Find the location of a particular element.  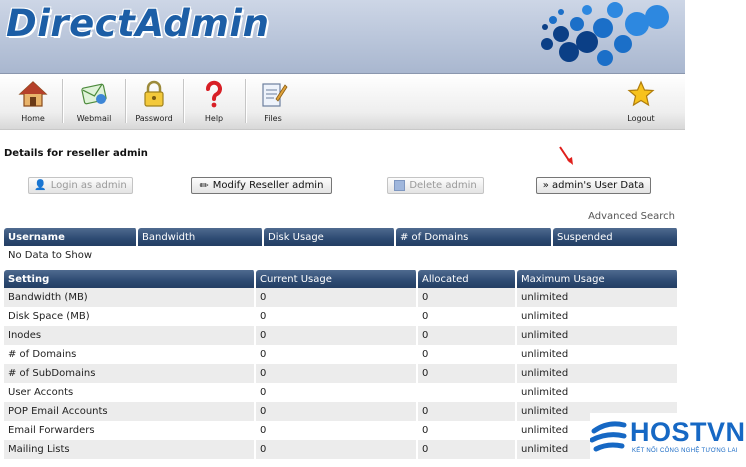

webmail-icon is located at coordinates (94, 94).